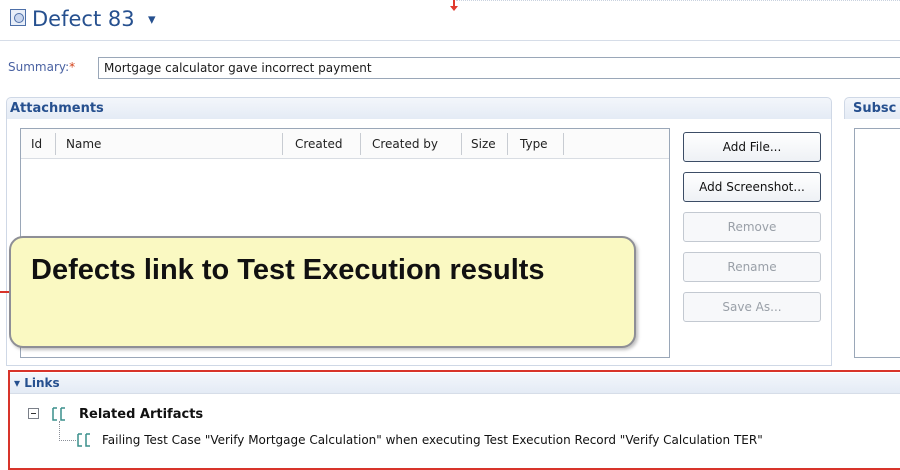 Image resolution: width=900 pixels, height=470 pixels. What do you see at coordinates (83, 144) in the screenshot?
I see `column-header-name: Name` at bounding box center [83, 144].